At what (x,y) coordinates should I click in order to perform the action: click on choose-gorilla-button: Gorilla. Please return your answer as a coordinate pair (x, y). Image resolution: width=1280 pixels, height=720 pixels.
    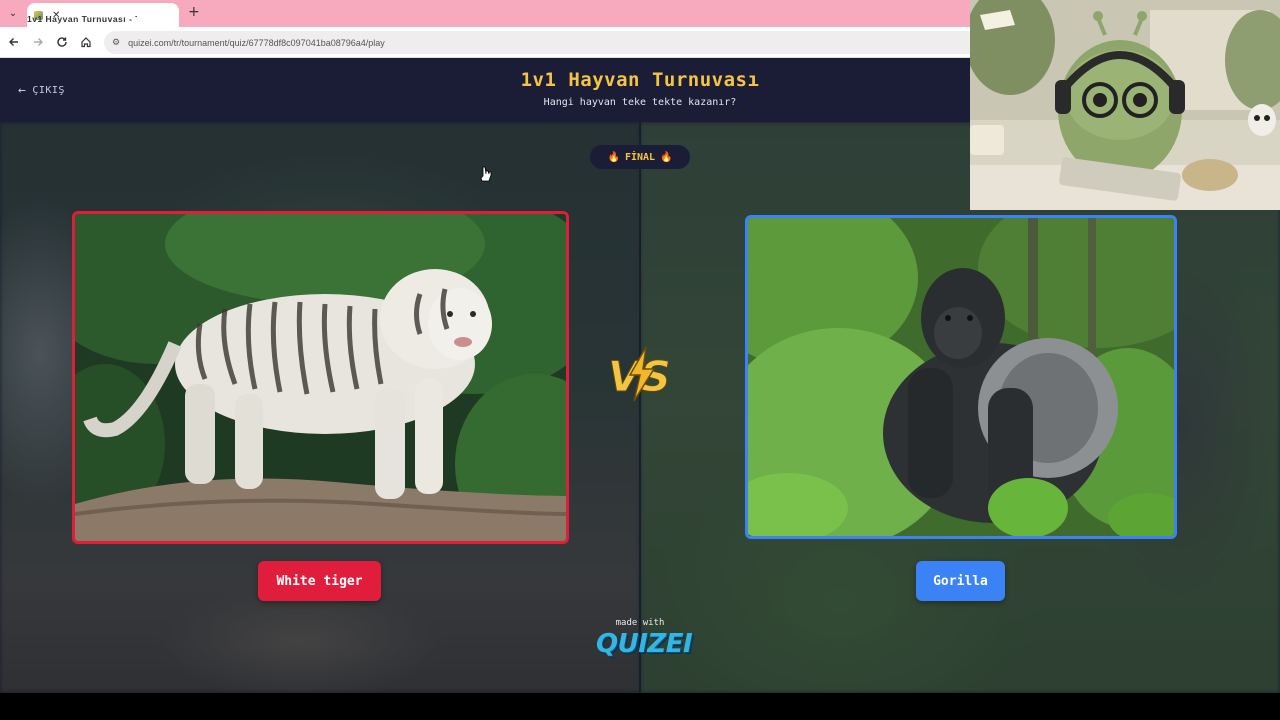
    Looking at the image, I should click on (960, 581).